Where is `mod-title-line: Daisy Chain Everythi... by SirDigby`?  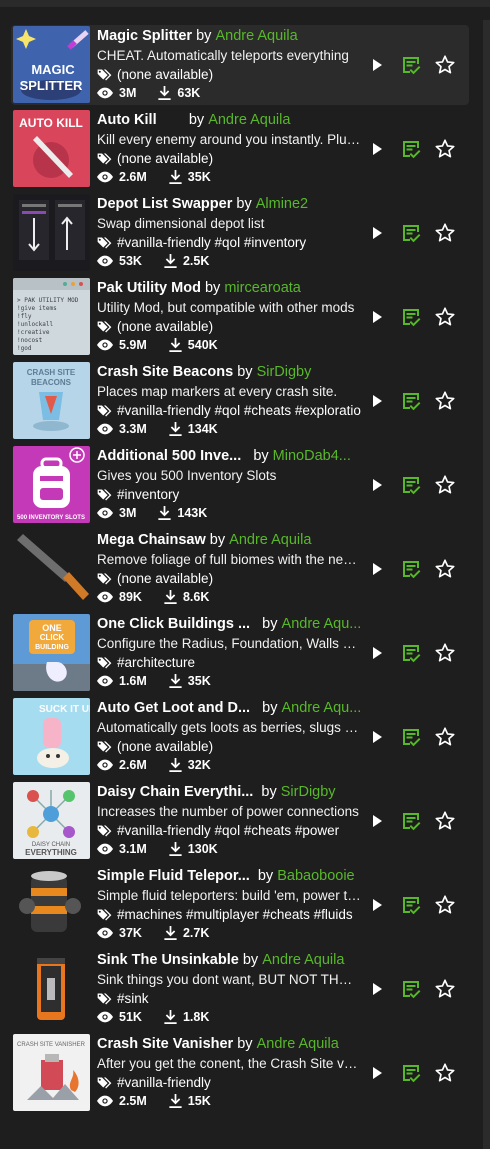 mod-title-line: Daisy Chain Everythi... by SirDigby is located at coordinates (229, 792).